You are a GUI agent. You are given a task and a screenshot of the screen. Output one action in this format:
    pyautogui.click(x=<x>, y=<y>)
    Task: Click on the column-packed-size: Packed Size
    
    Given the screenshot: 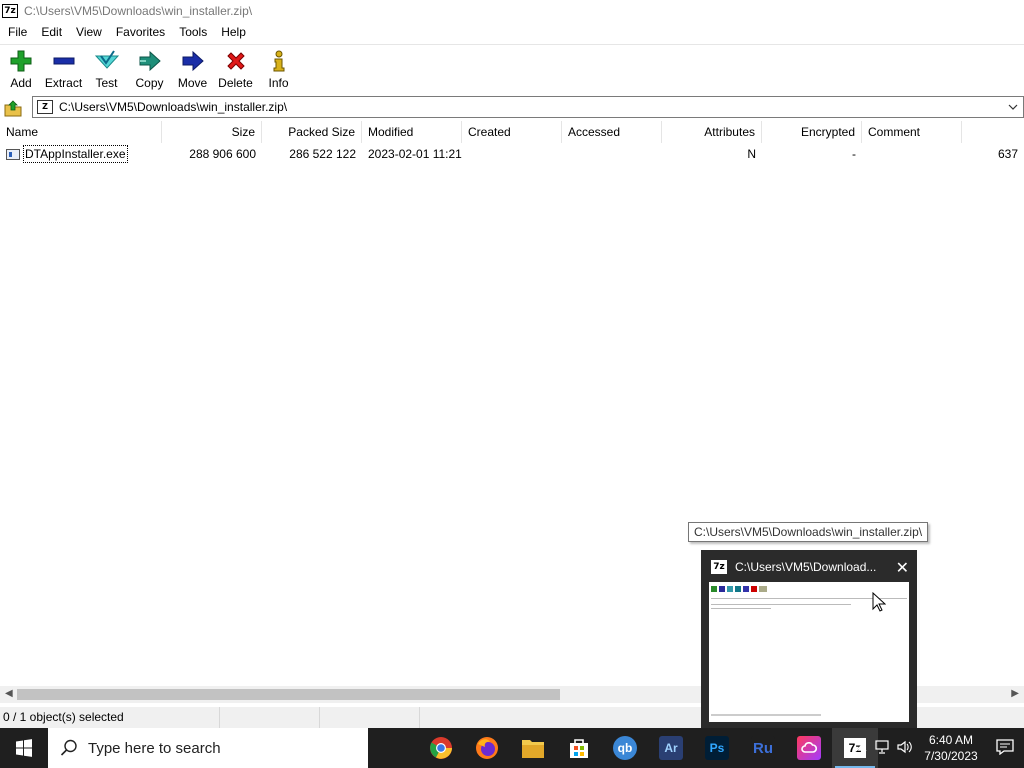 What is the action you would take?
    pyautogui.click(x=312, y=132)
    